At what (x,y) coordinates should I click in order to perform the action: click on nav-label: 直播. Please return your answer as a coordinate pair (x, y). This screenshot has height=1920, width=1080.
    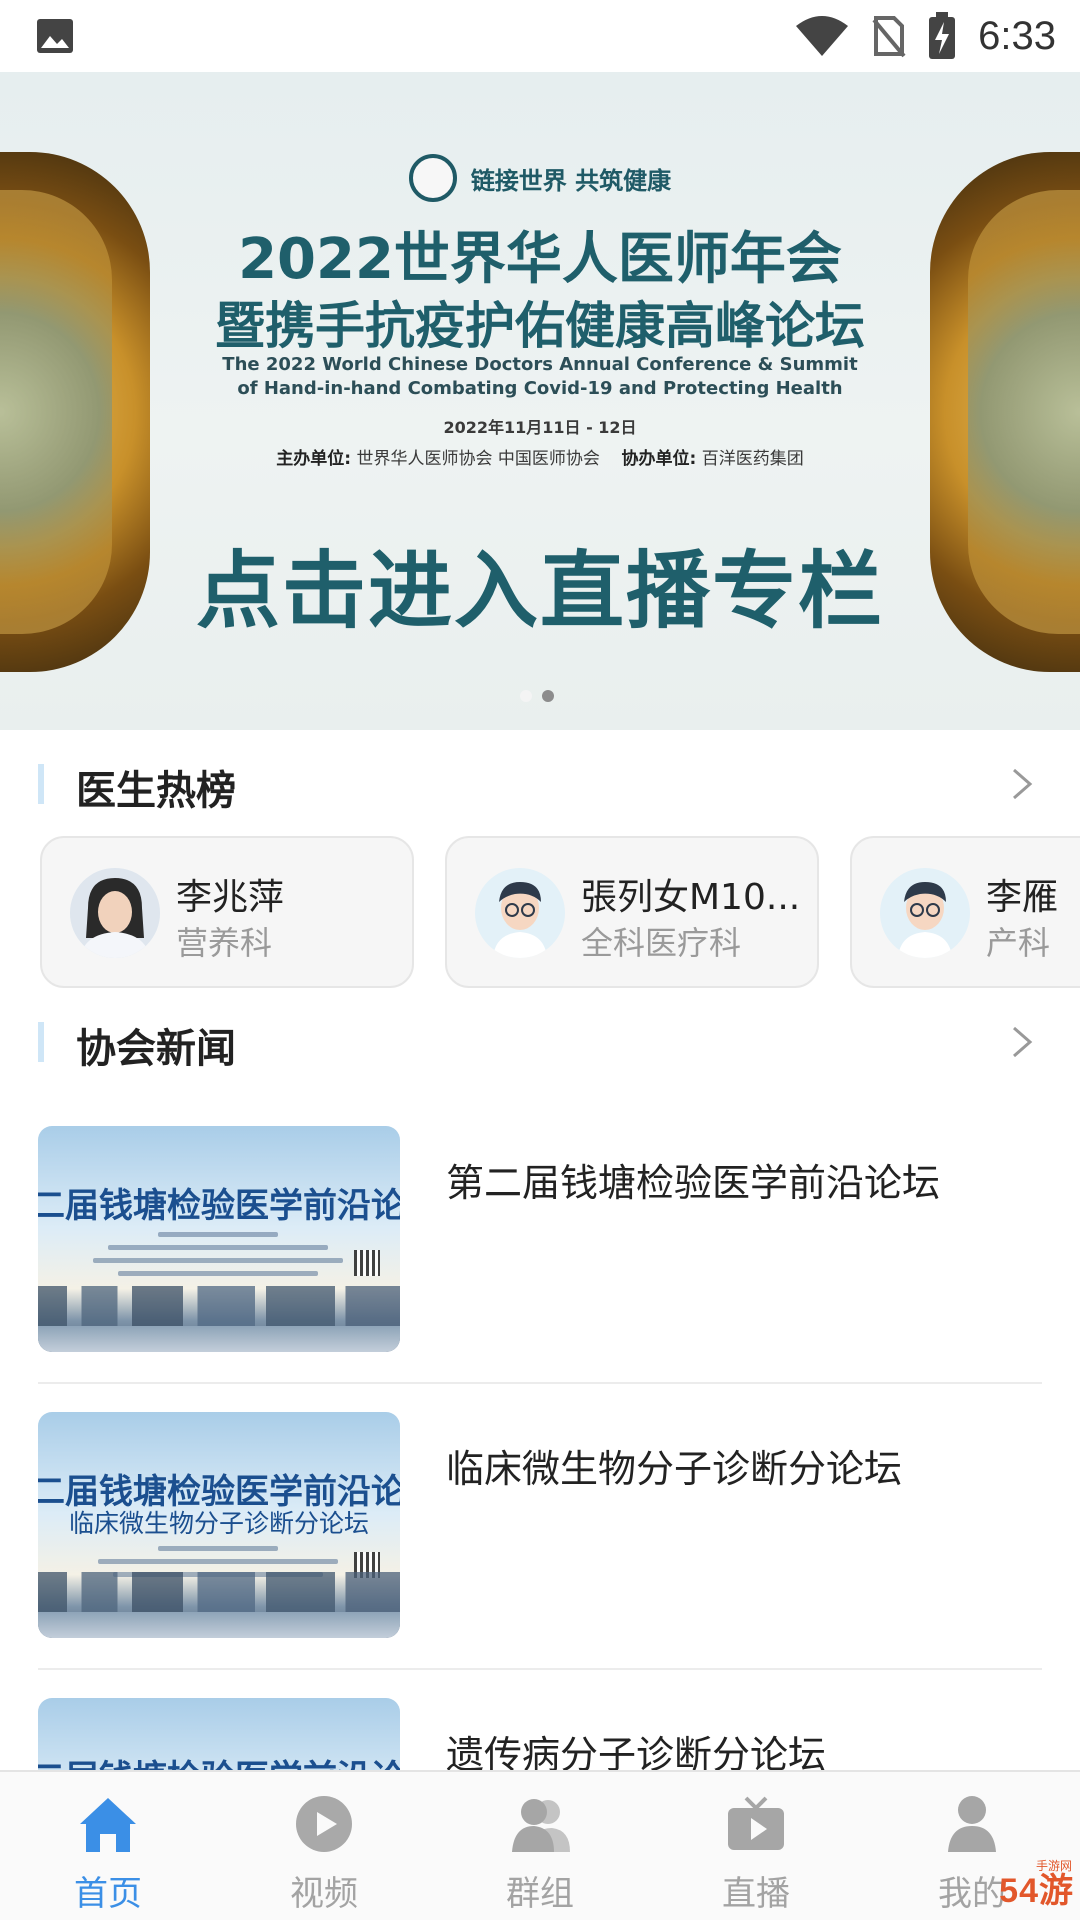
    Looking at the image, I should click on (756, 1894).